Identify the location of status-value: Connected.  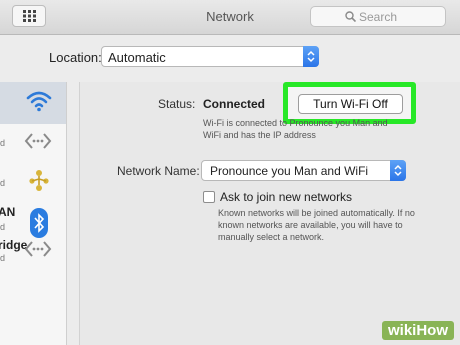
(234, 104).